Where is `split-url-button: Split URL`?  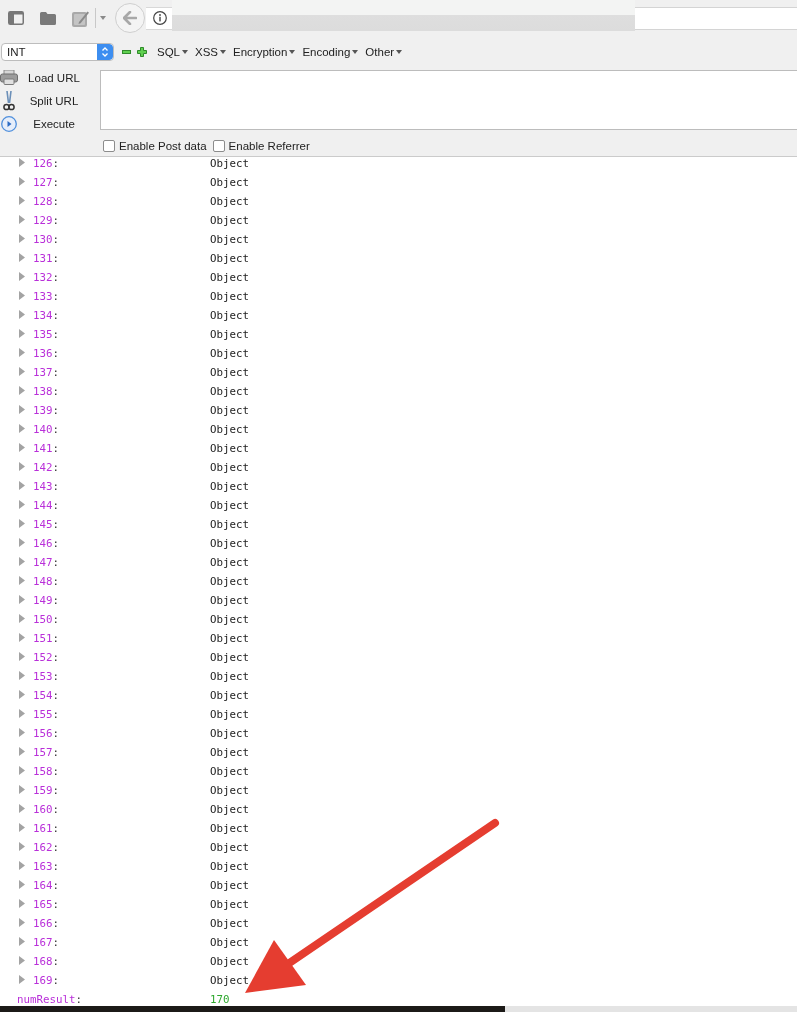 split-url-button: Split URL is located at coordinates (45, 100).